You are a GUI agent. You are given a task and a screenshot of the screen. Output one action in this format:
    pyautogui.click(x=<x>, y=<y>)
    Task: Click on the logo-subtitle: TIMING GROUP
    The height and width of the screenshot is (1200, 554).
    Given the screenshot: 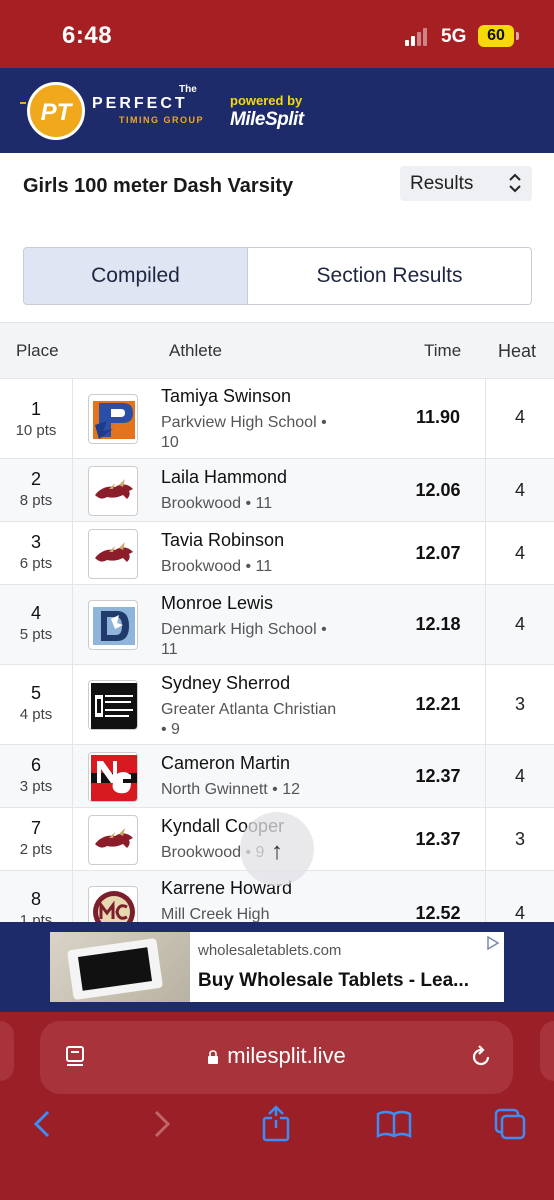 What is the action you would take?
    pyautogui.click(x=161, y=120)
    